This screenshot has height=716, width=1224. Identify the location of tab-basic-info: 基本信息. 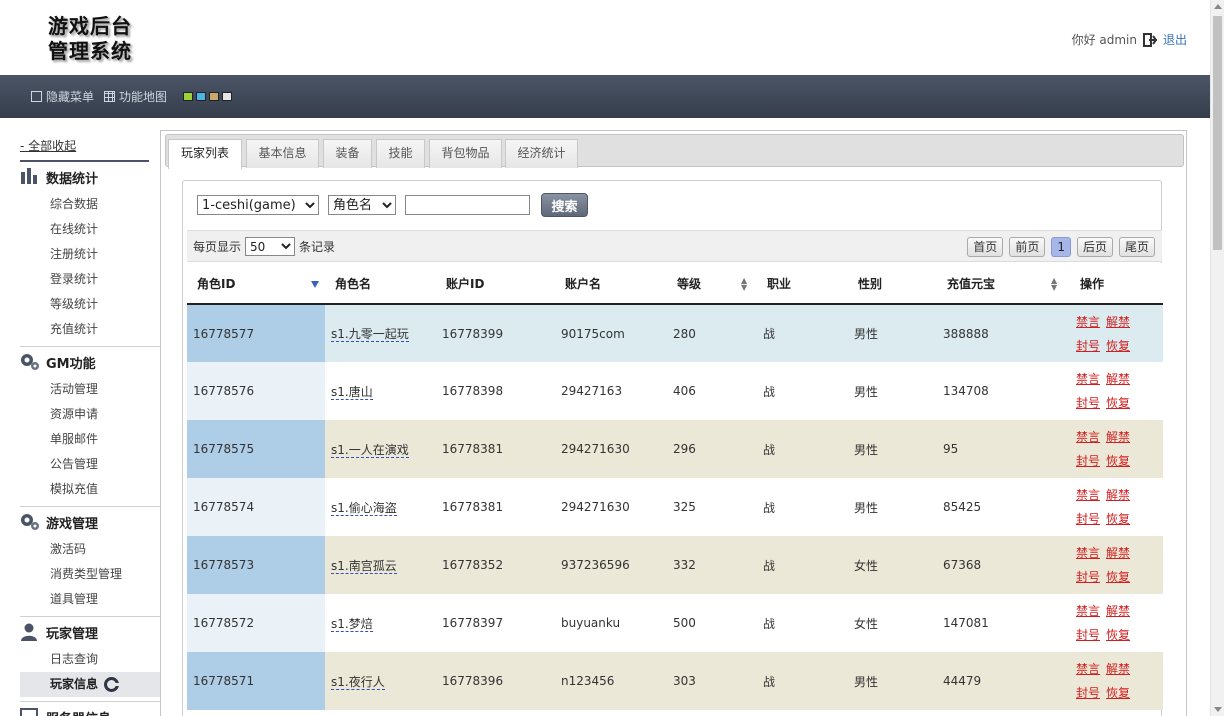
(282, 153).